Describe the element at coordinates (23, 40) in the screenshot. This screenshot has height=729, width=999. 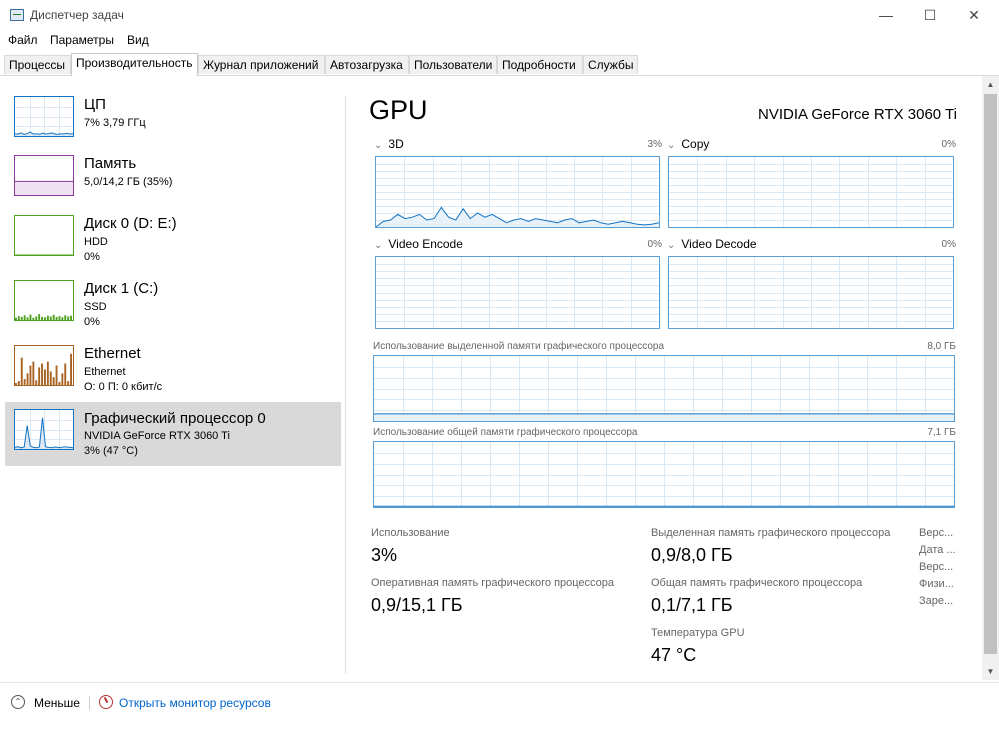
I see `menu-file: Файл` at that location.